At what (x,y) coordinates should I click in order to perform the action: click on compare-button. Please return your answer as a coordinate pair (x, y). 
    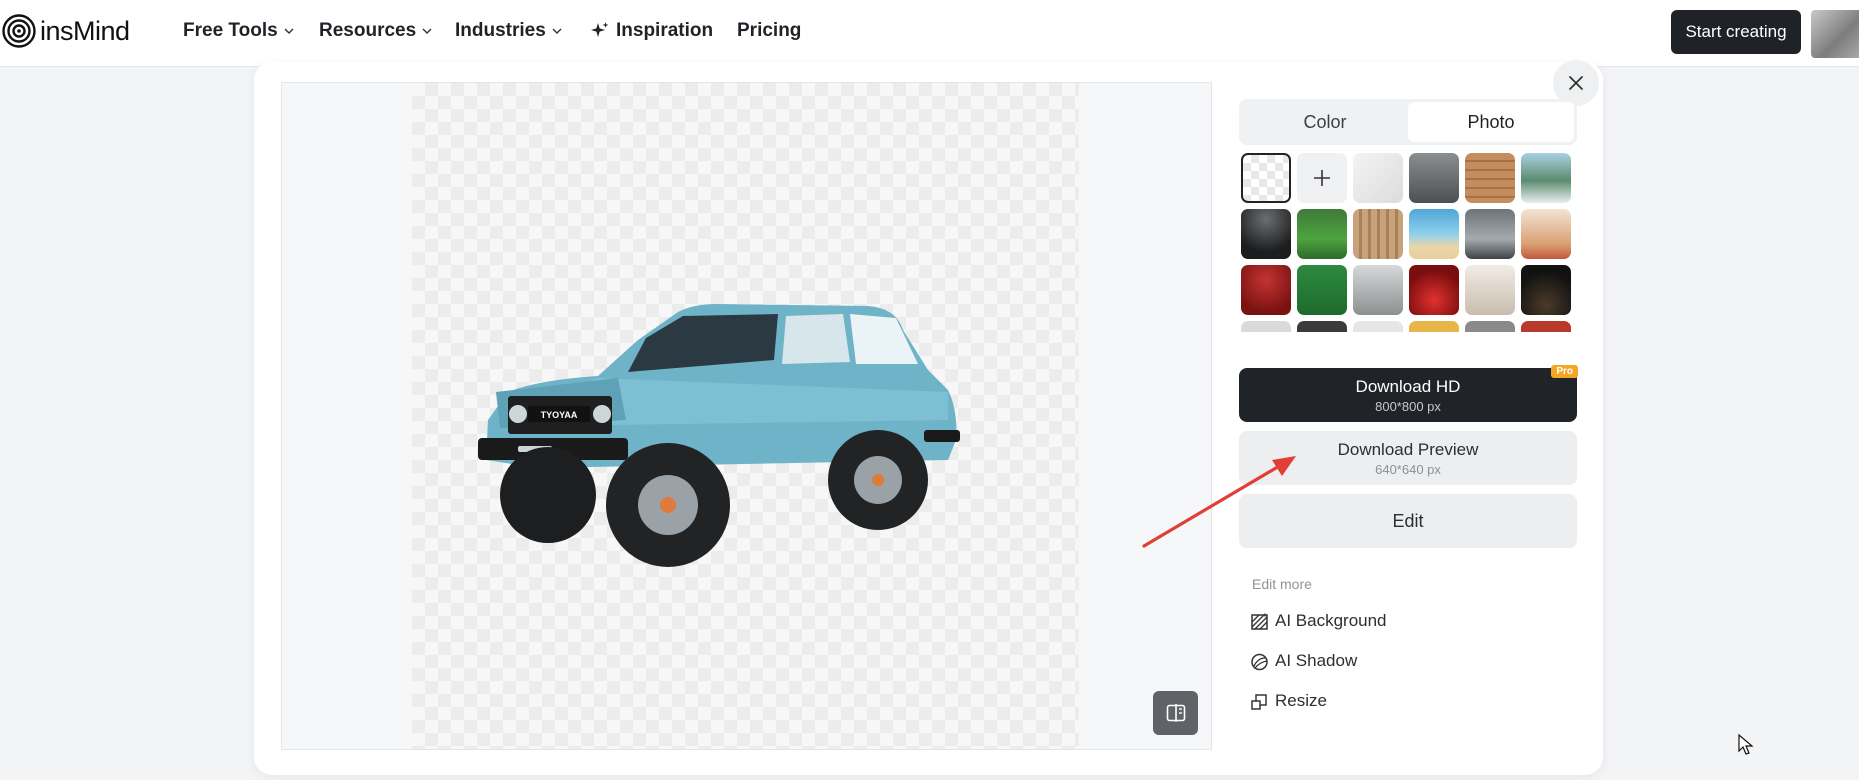
    Looking at the image, I should click on (1175, 713).